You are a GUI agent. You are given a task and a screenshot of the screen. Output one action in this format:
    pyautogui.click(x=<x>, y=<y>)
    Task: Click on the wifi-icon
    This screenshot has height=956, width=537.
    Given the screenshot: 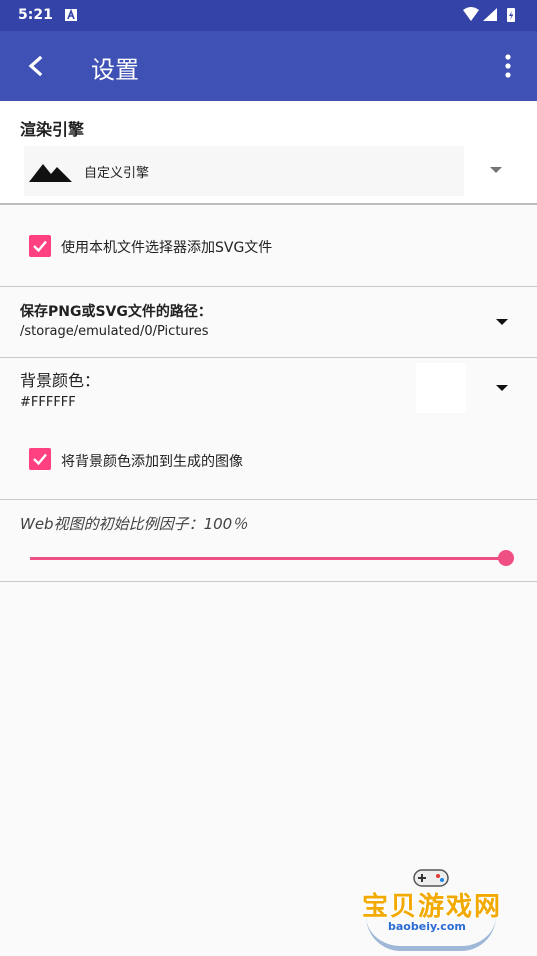 What is the action you would take?
    pyautogui.click(x=471, y=14)
    